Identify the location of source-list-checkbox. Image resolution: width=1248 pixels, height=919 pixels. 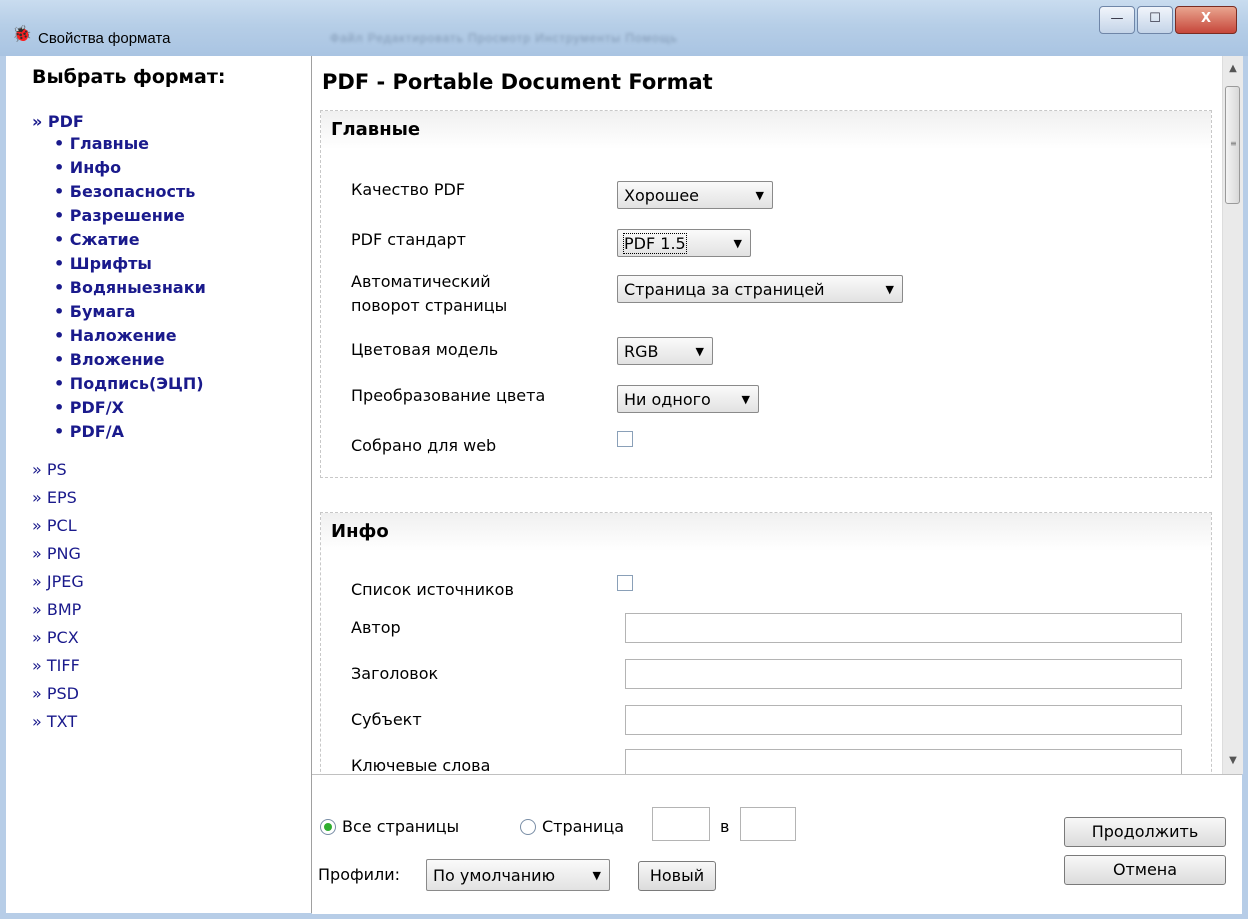
(625, 583).